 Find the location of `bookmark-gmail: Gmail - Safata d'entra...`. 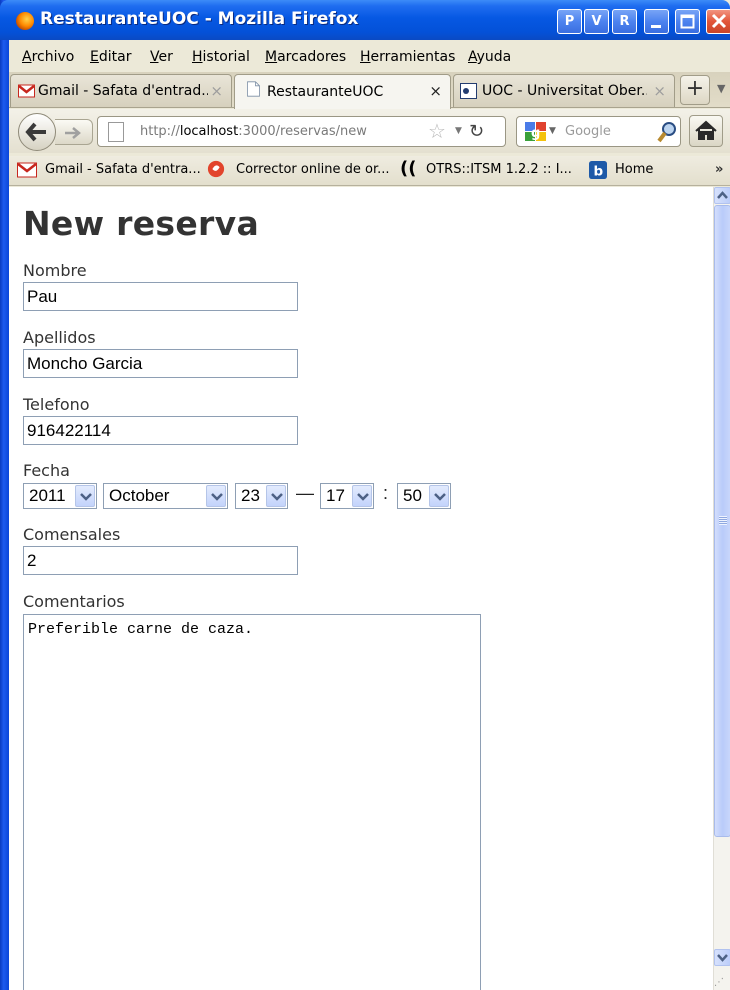

bookmark-gmail: Gmail - Safata d'entra... is located at coordinates (123, 169).